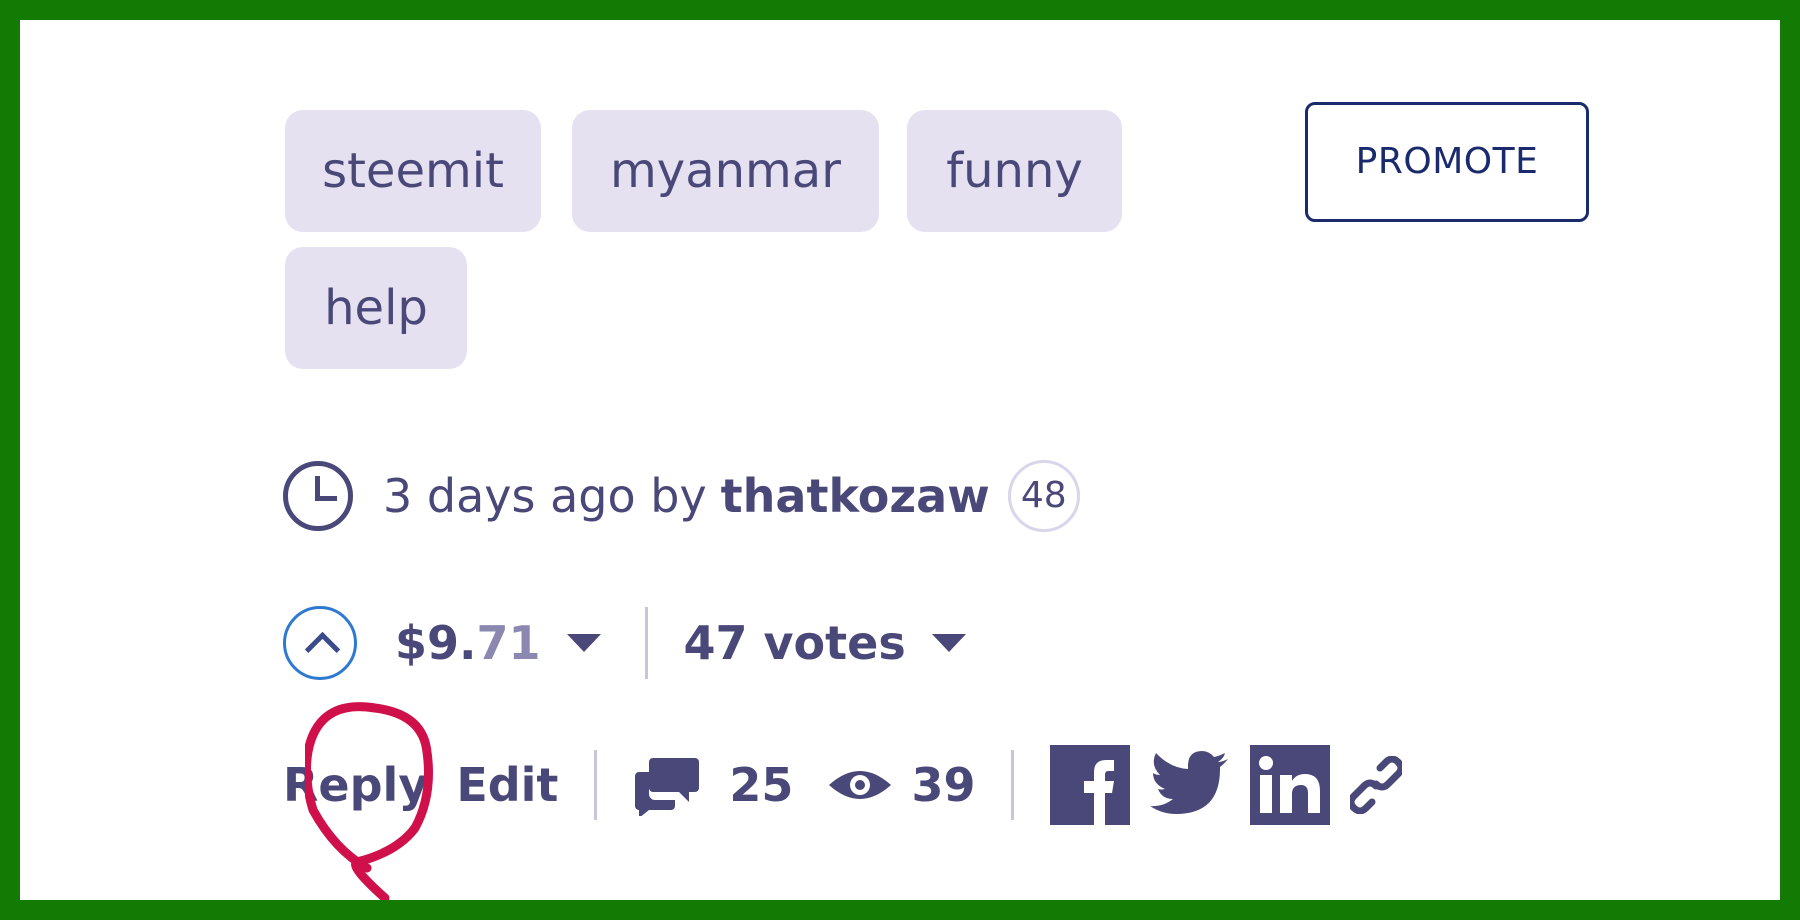 The width and height of the screenshot is (1800, 920). Describe the element at coordinates (795, 643) in the screenshot. I see `votes-count: 47 votes` at that location.